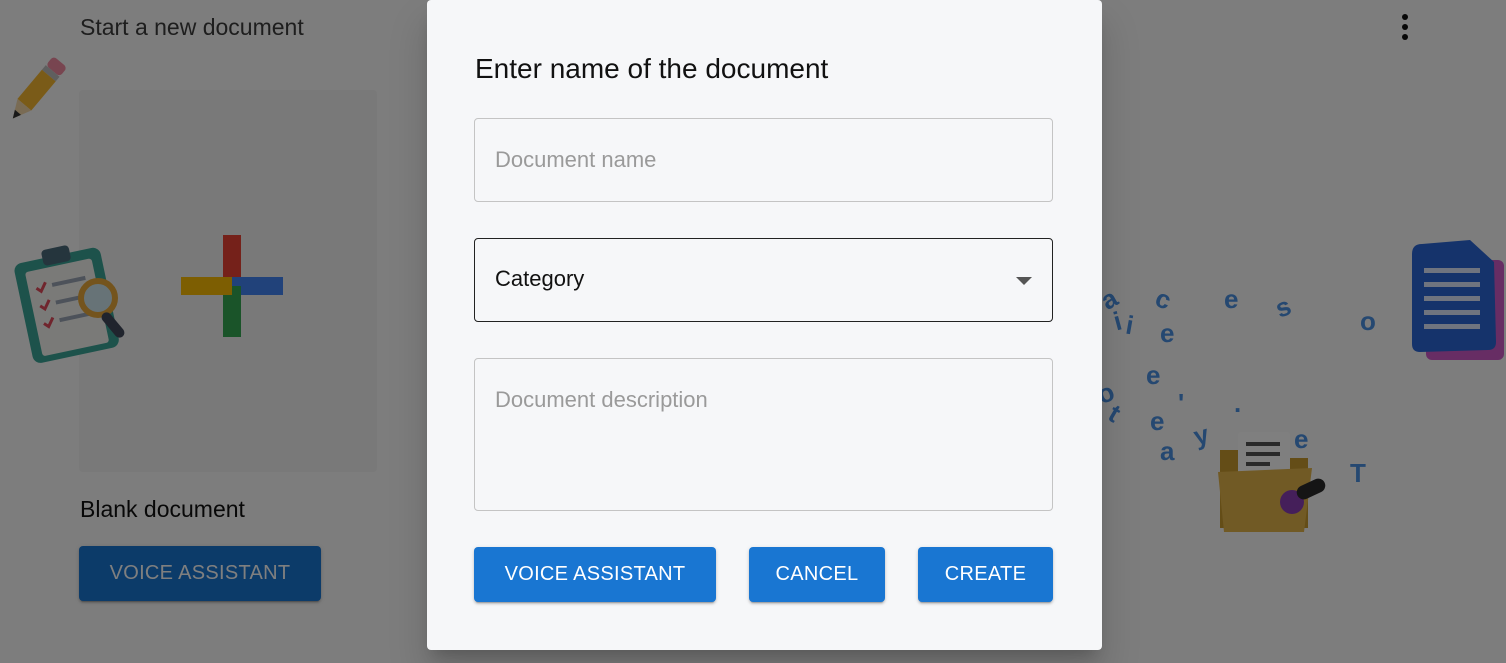 The height and width of the screenshot is (663, 1506). What do you see at coordinates (652, 68) in the screenshot?
I see `dialog-title: Enter name of the document` at bounding box center [652, 68].